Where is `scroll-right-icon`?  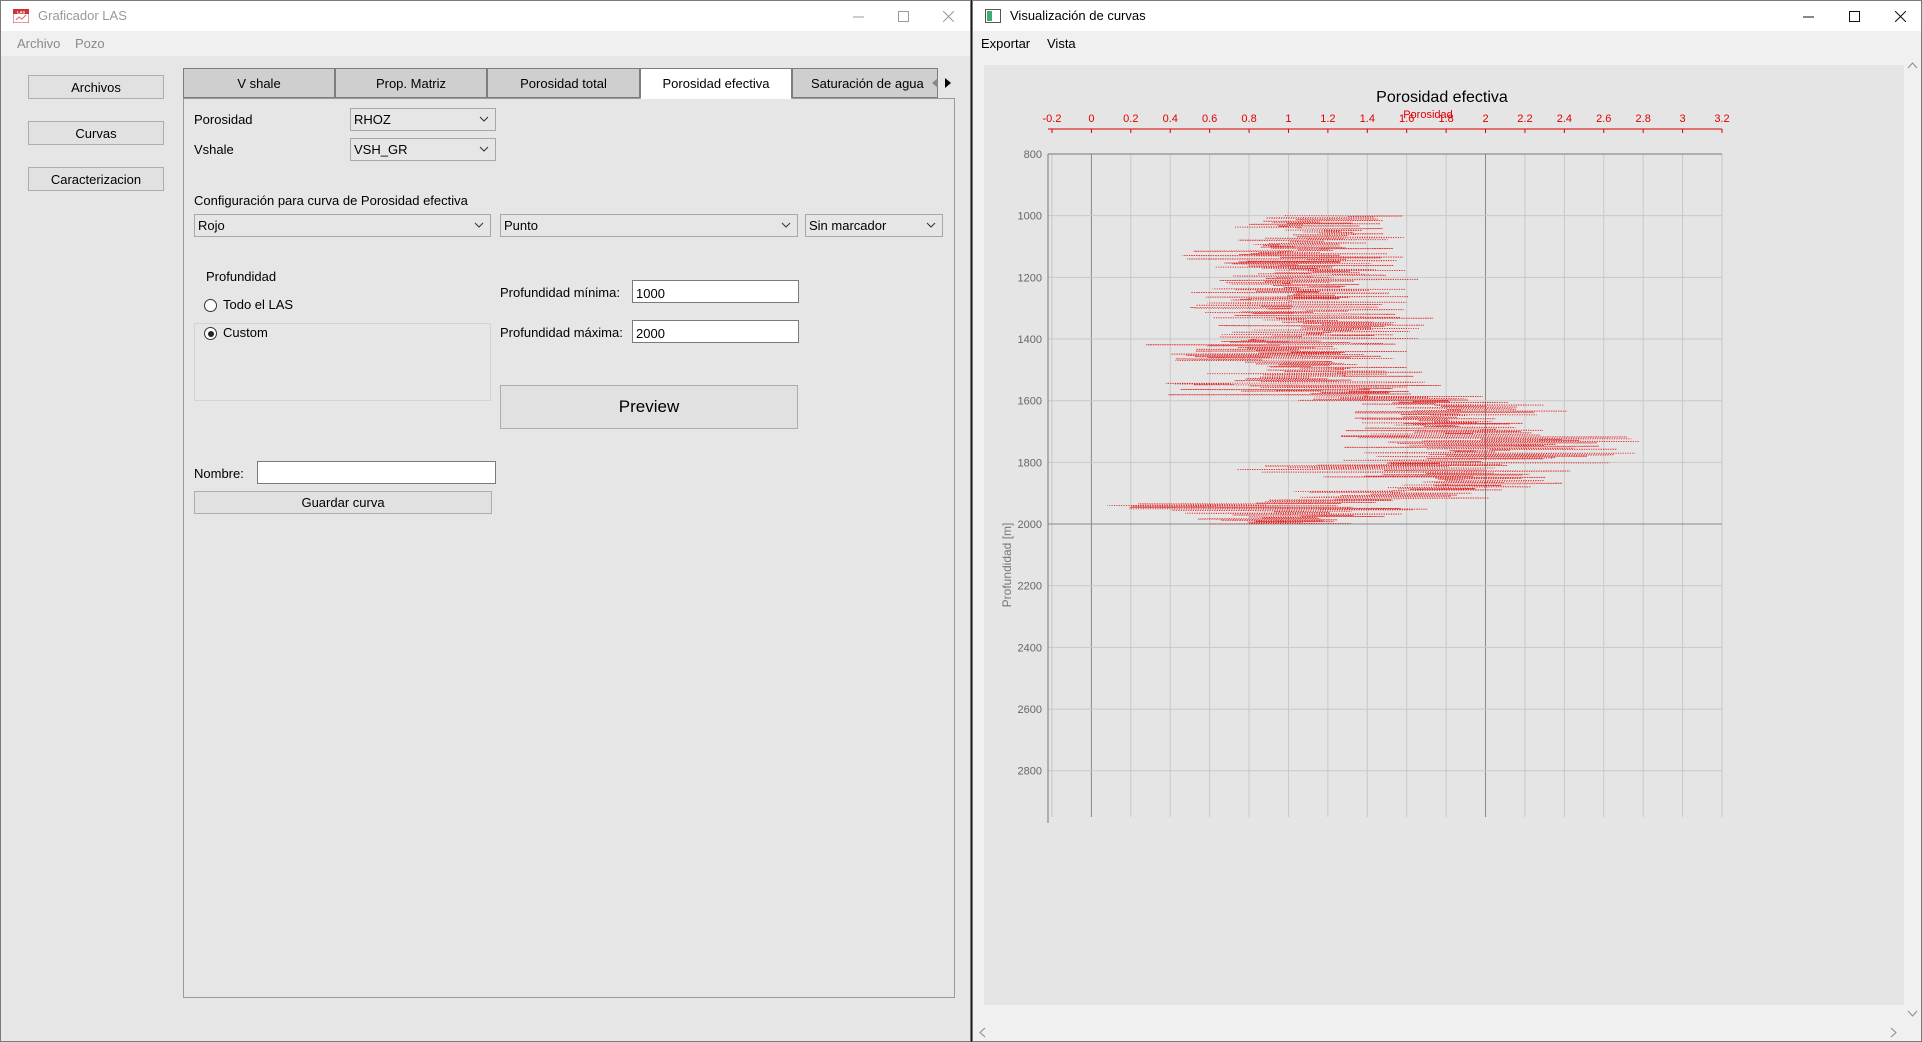 scroll-right-icon is located at coordinates (1894, 1032).